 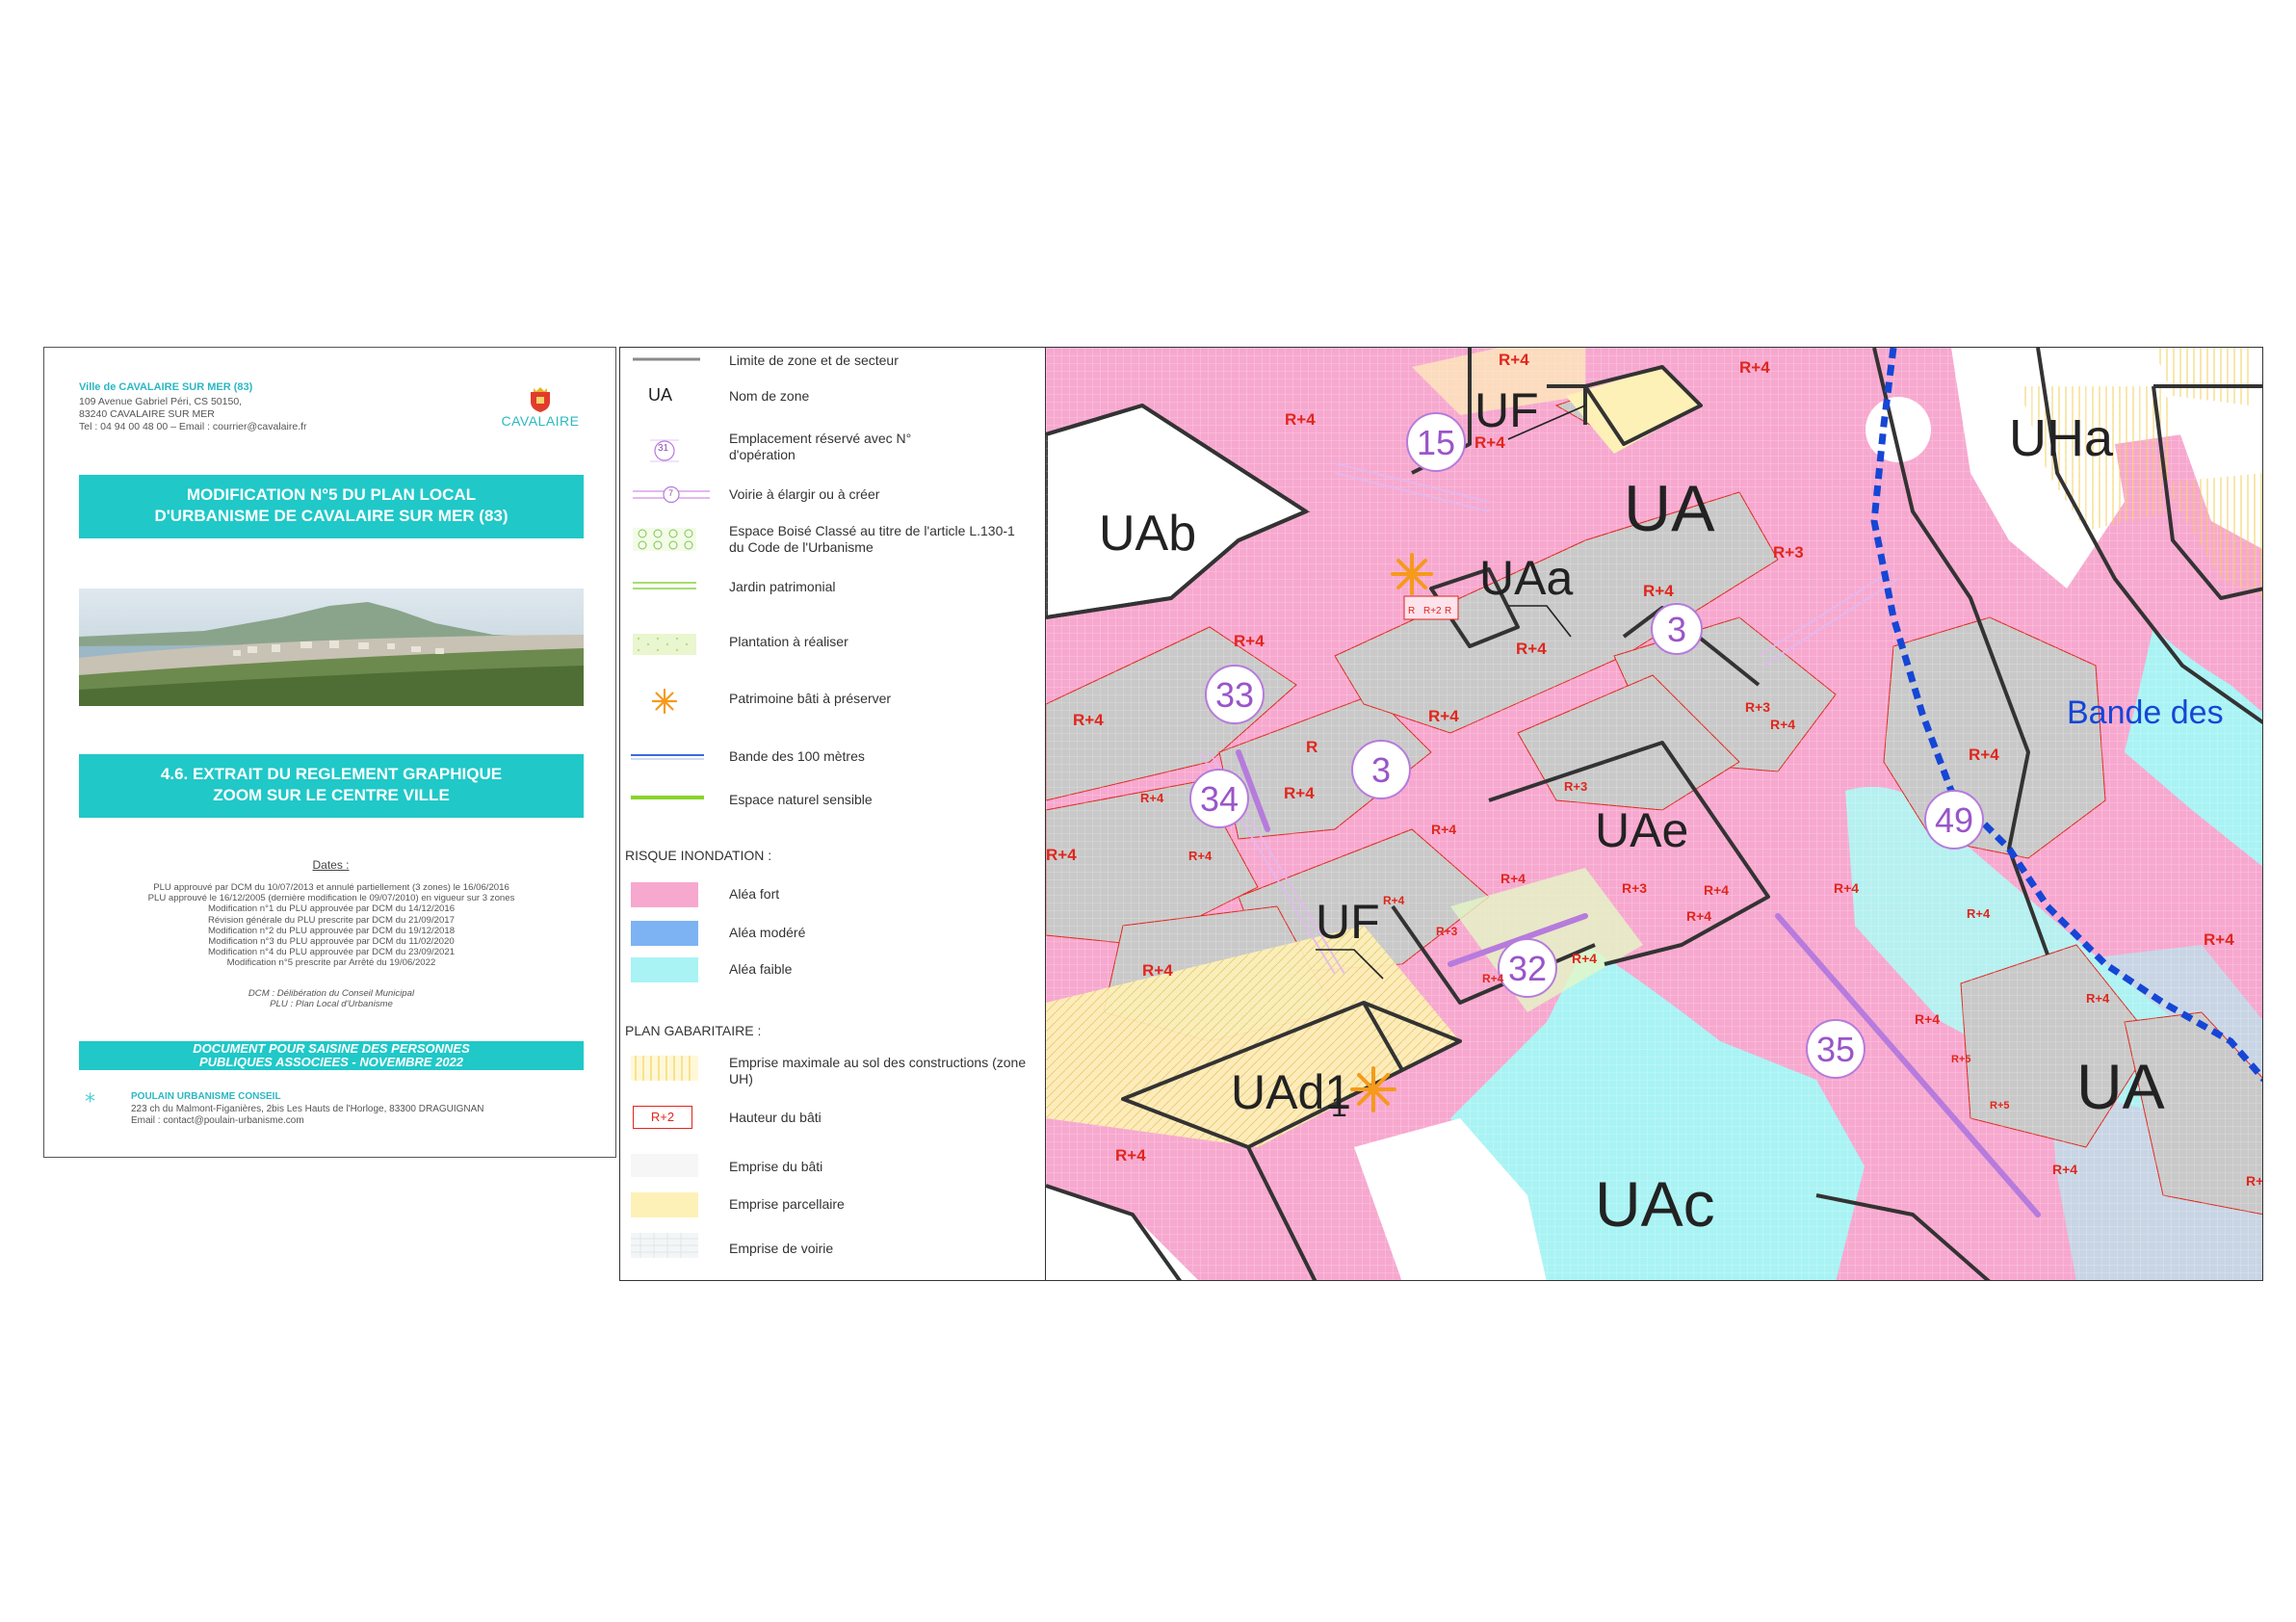 What do you see at coordinates (804, 494) in the screenshot?
I see `legend-label: Voirie à élargir ou à créer` at bounding box center [804, 494].